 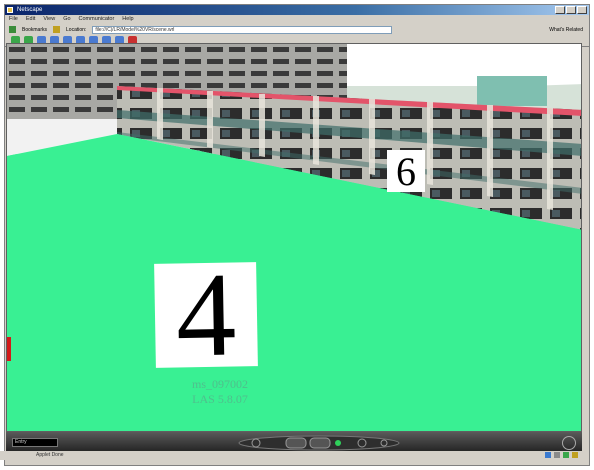 I want to click on distant-building-teal, so click(x=512, y=91).